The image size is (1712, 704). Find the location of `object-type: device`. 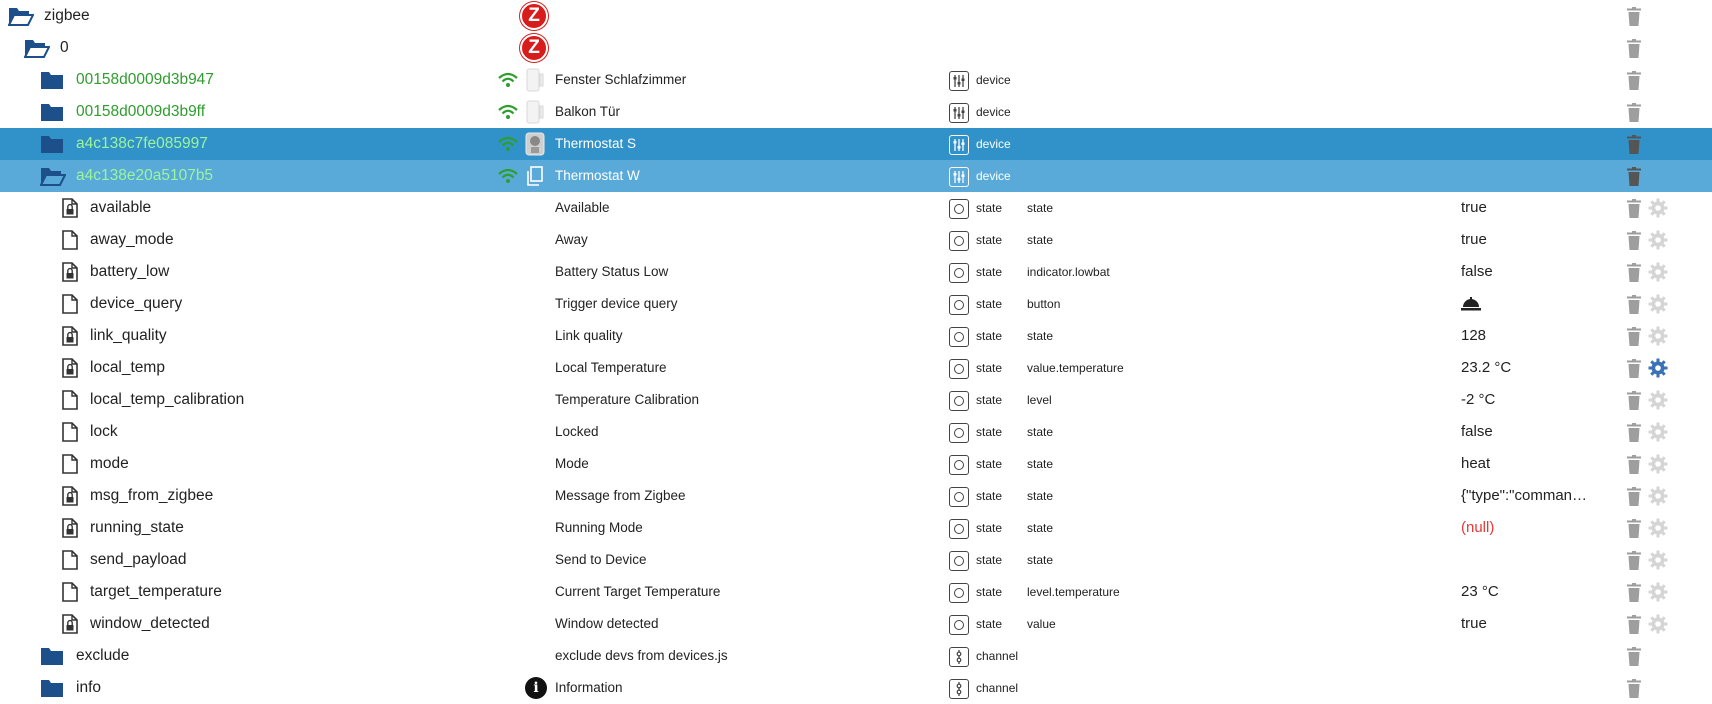

object-type: device is located at coordinates (993, 176).